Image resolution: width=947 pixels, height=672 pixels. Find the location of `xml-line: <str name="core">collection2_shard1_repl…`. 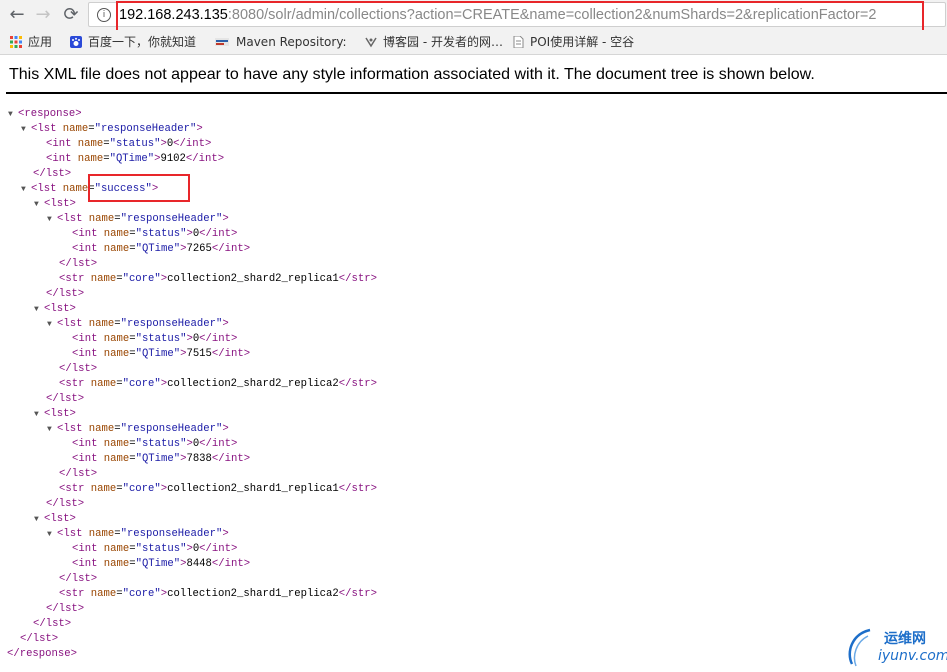

xml-line: <str name="core">collection2_shard1_repl… is located at coordinates (218, 489).